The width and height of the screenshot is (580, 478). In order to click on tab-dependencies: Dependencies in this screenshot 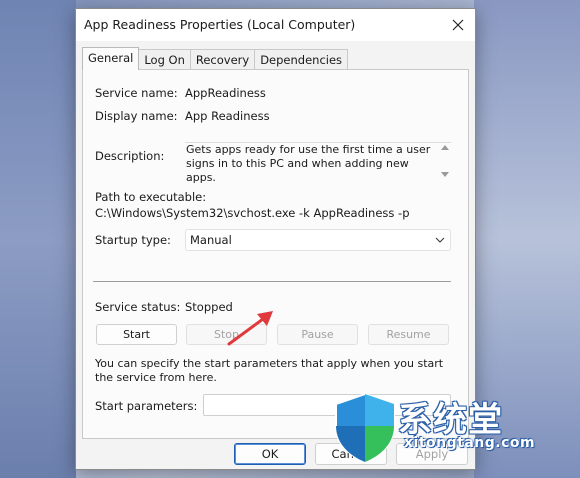, I will do `click(301, 59)`.